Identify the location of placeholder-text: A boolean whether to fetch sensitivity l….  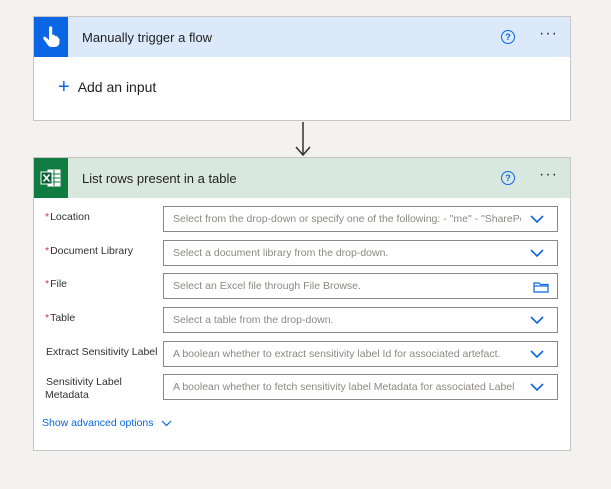
(344, 387).